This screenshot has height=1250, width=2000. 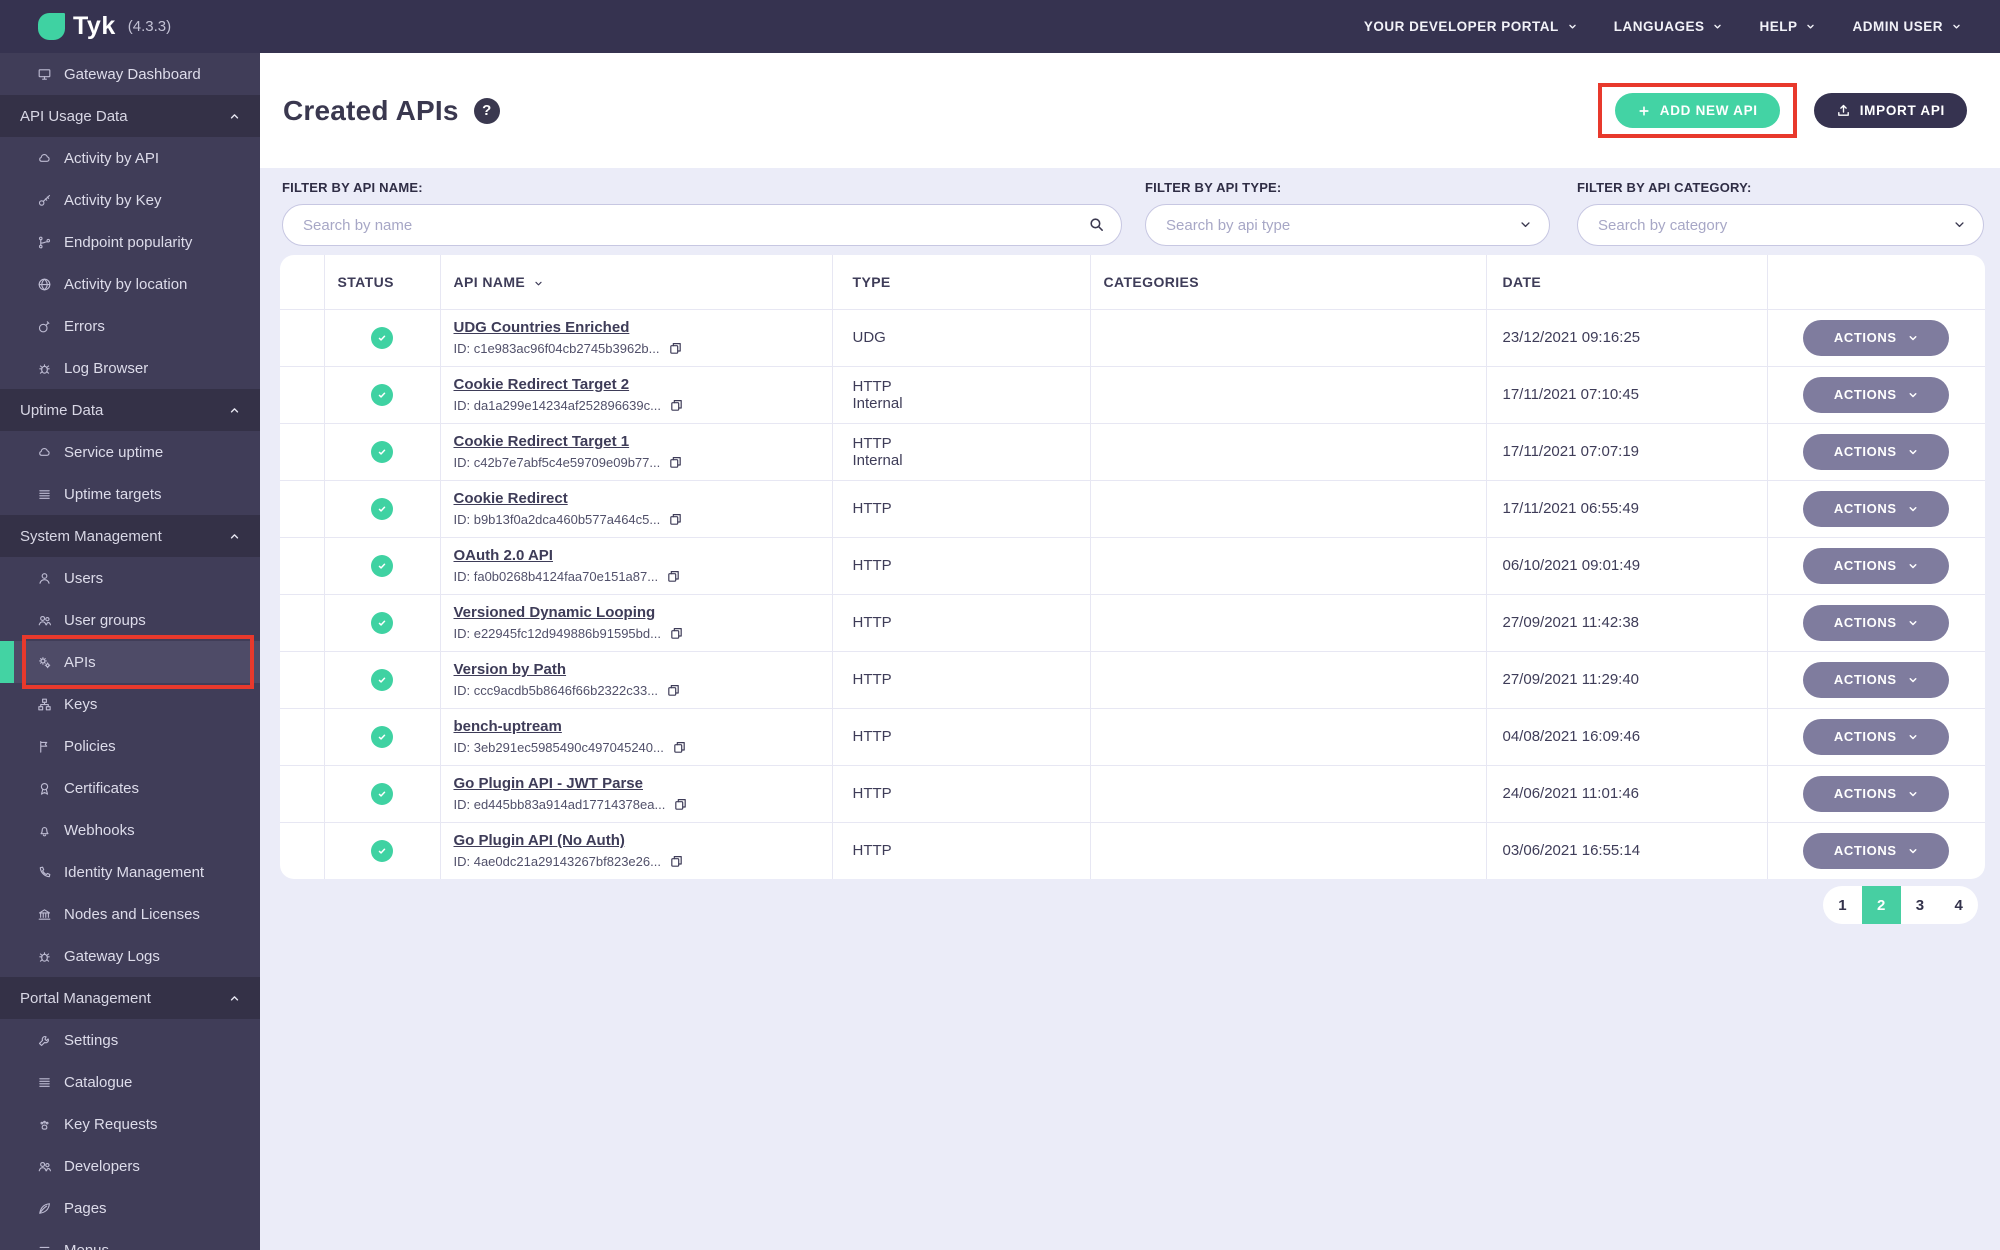 What do you see at coordinates (1920, 905) in the screenshot?
I see `page-button-3: 3` at bounding box center [1920, 905].